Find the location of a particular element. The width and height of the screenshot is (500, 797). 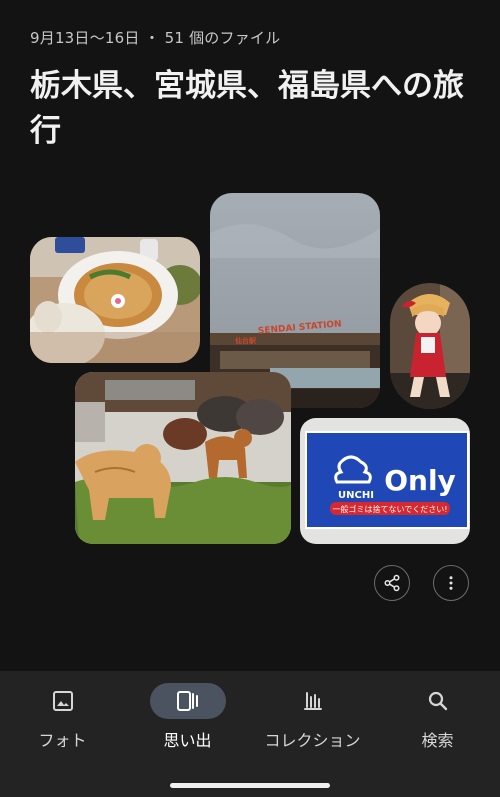

nav-label-memories: 思い出 is located at coordinates (187, 740).